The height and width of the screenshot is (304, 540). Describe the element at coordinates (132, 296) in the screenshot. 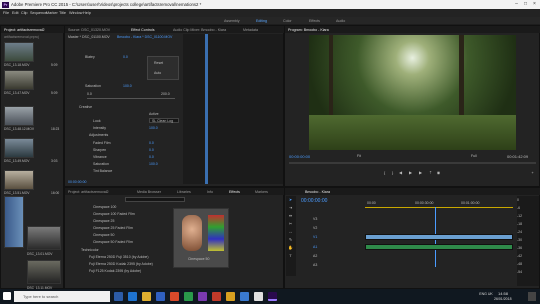

I see `edge-icon` at that location.